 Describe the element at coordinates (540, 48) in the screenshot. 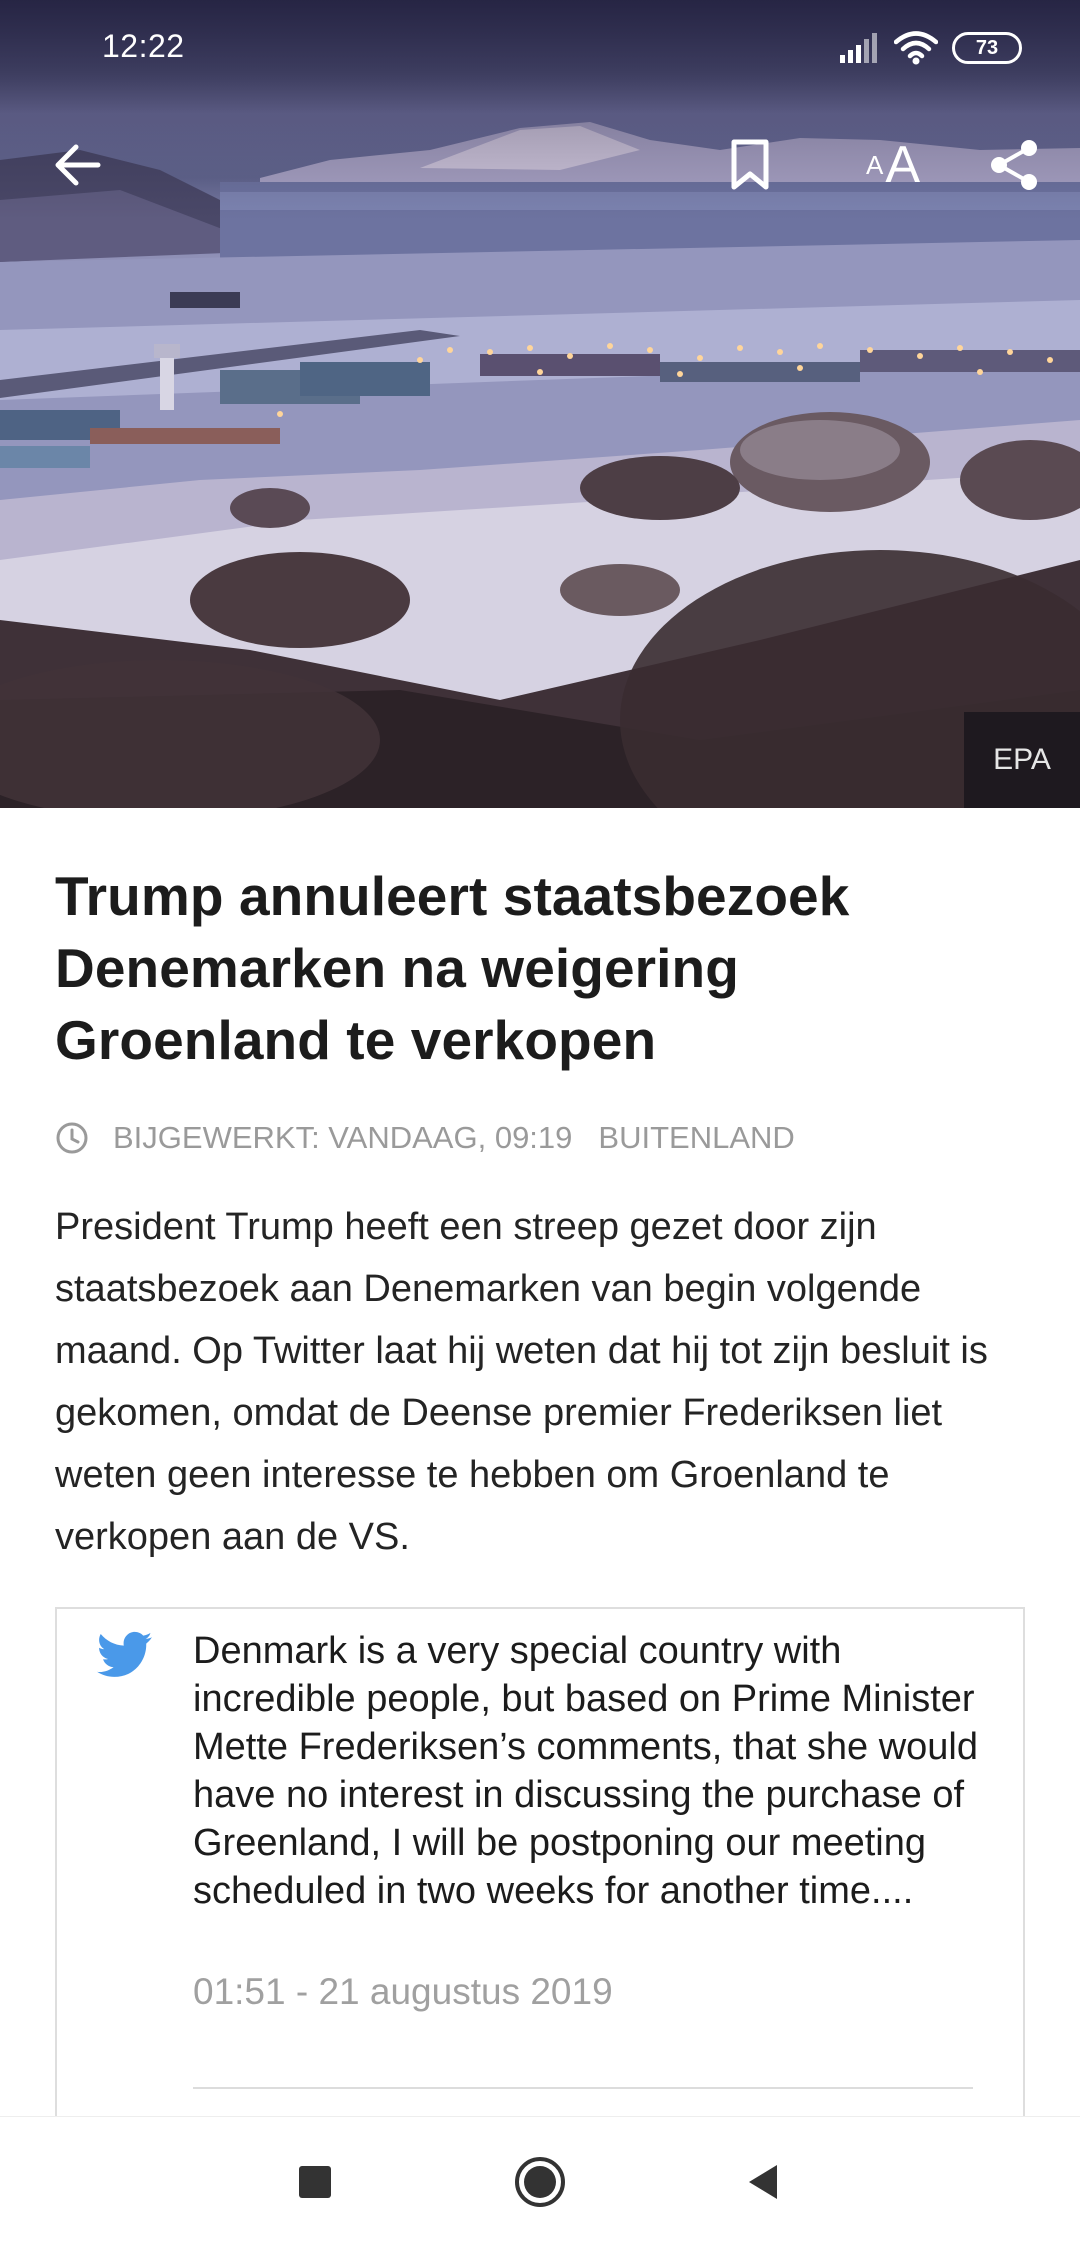

I see `status-bar: 12:22 73` at that location.